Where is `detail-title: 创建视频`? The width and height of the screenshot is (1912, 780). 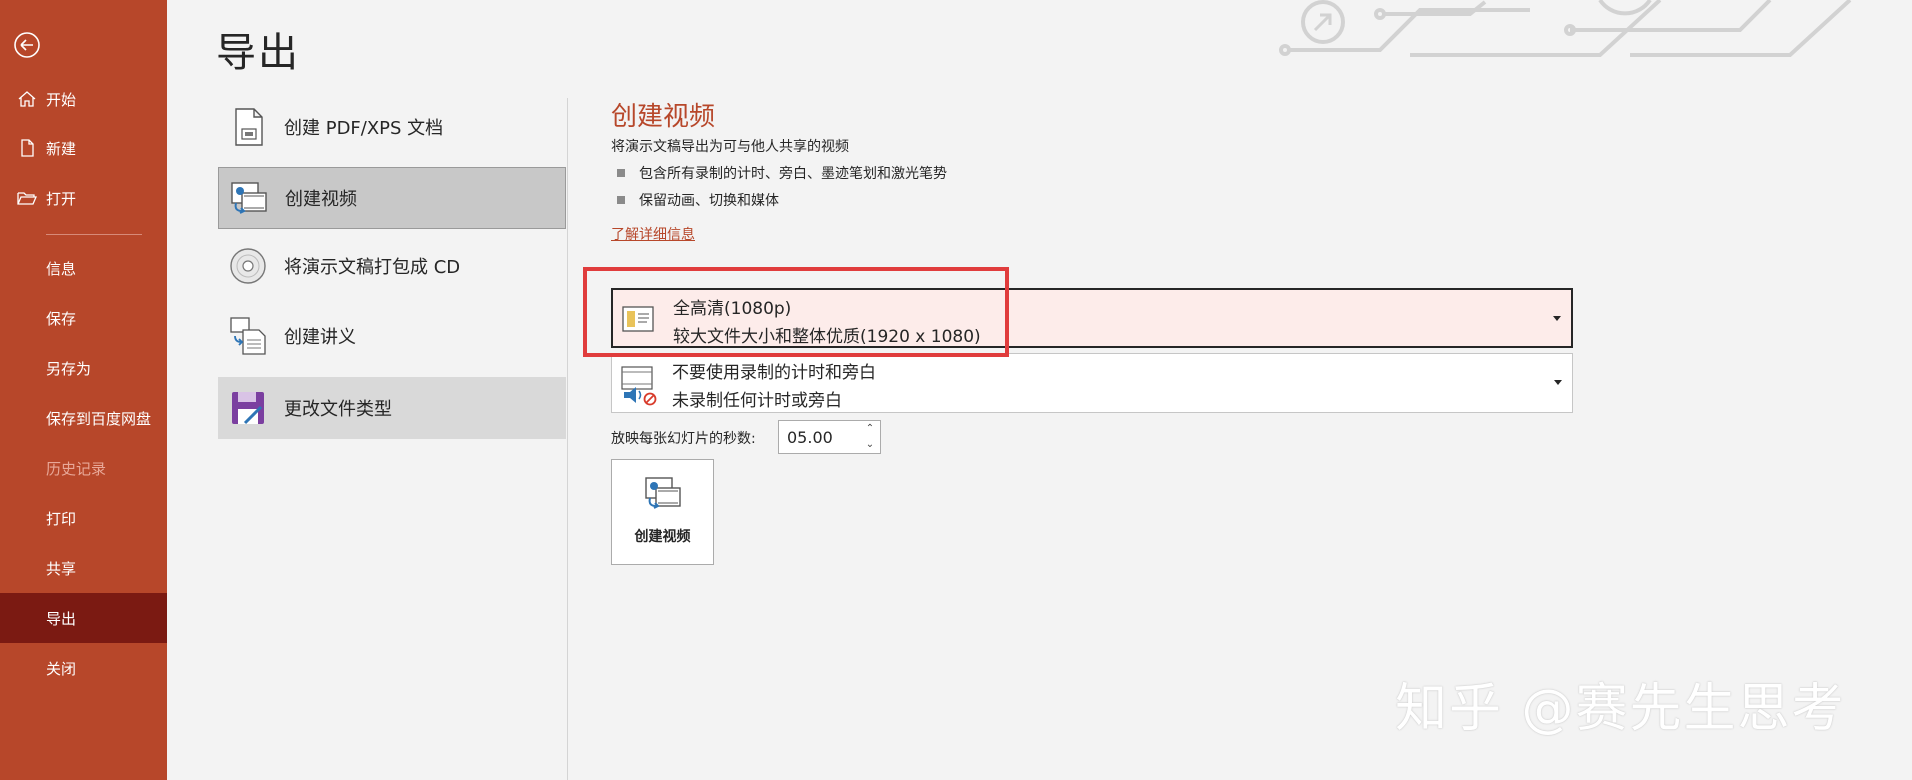 detail-title: 创建视频 is located at coordinates (663, 117).